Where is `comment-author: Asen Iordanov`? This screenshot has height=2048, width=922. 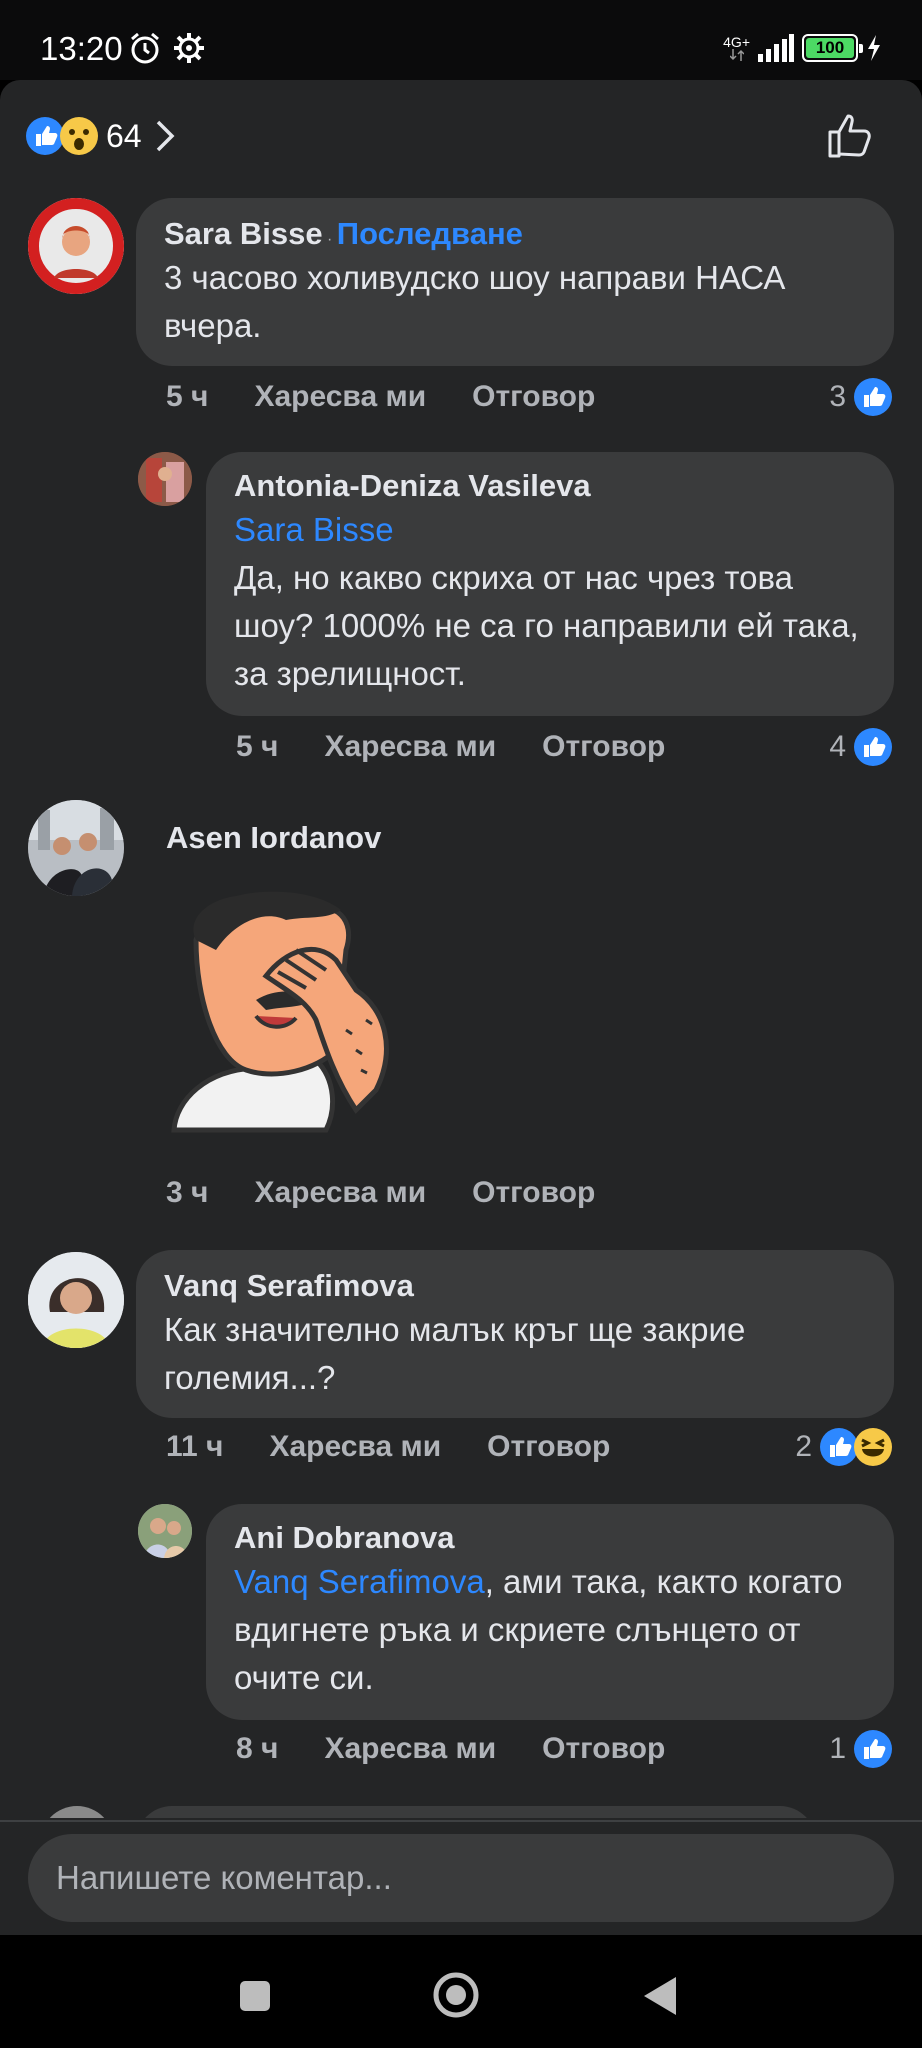
comment-author: Asen Iordanov is located at coordinates (273, 838).